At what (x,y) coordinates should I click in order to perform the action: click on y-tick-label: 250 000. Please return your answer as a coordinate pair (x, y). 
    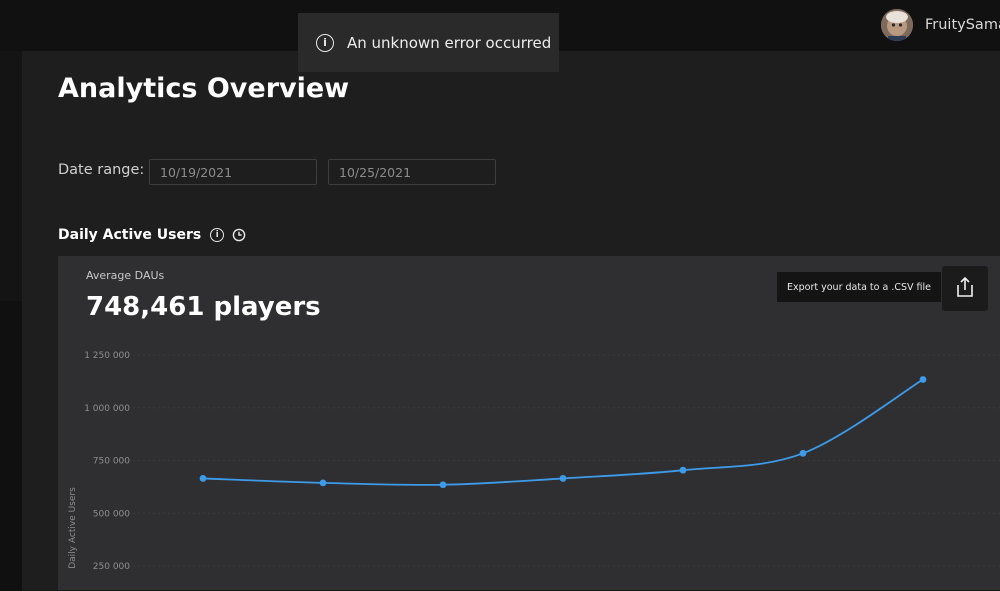
    Looking at the image, I should click on (111, 567).